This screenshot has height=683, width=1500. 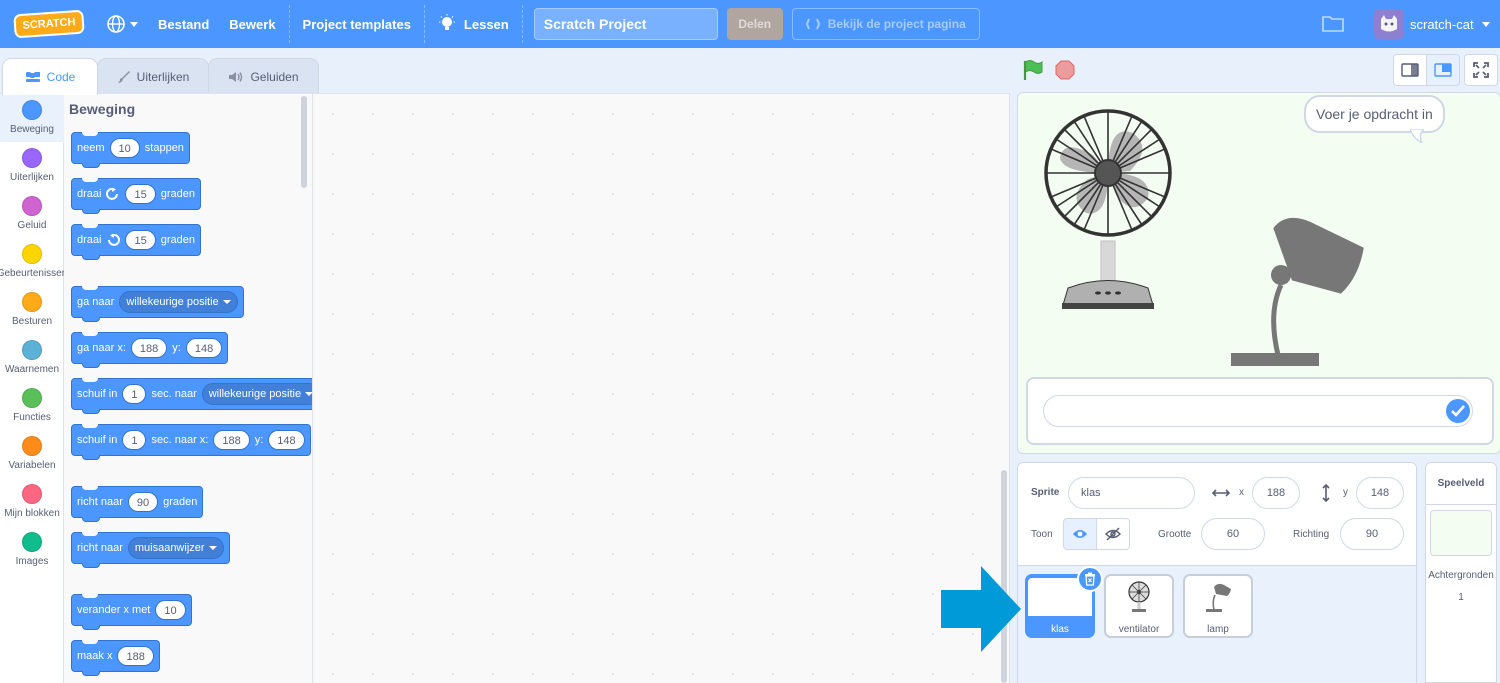 I want to click on tab-label: Geluiden, so click(x=274, y=76).